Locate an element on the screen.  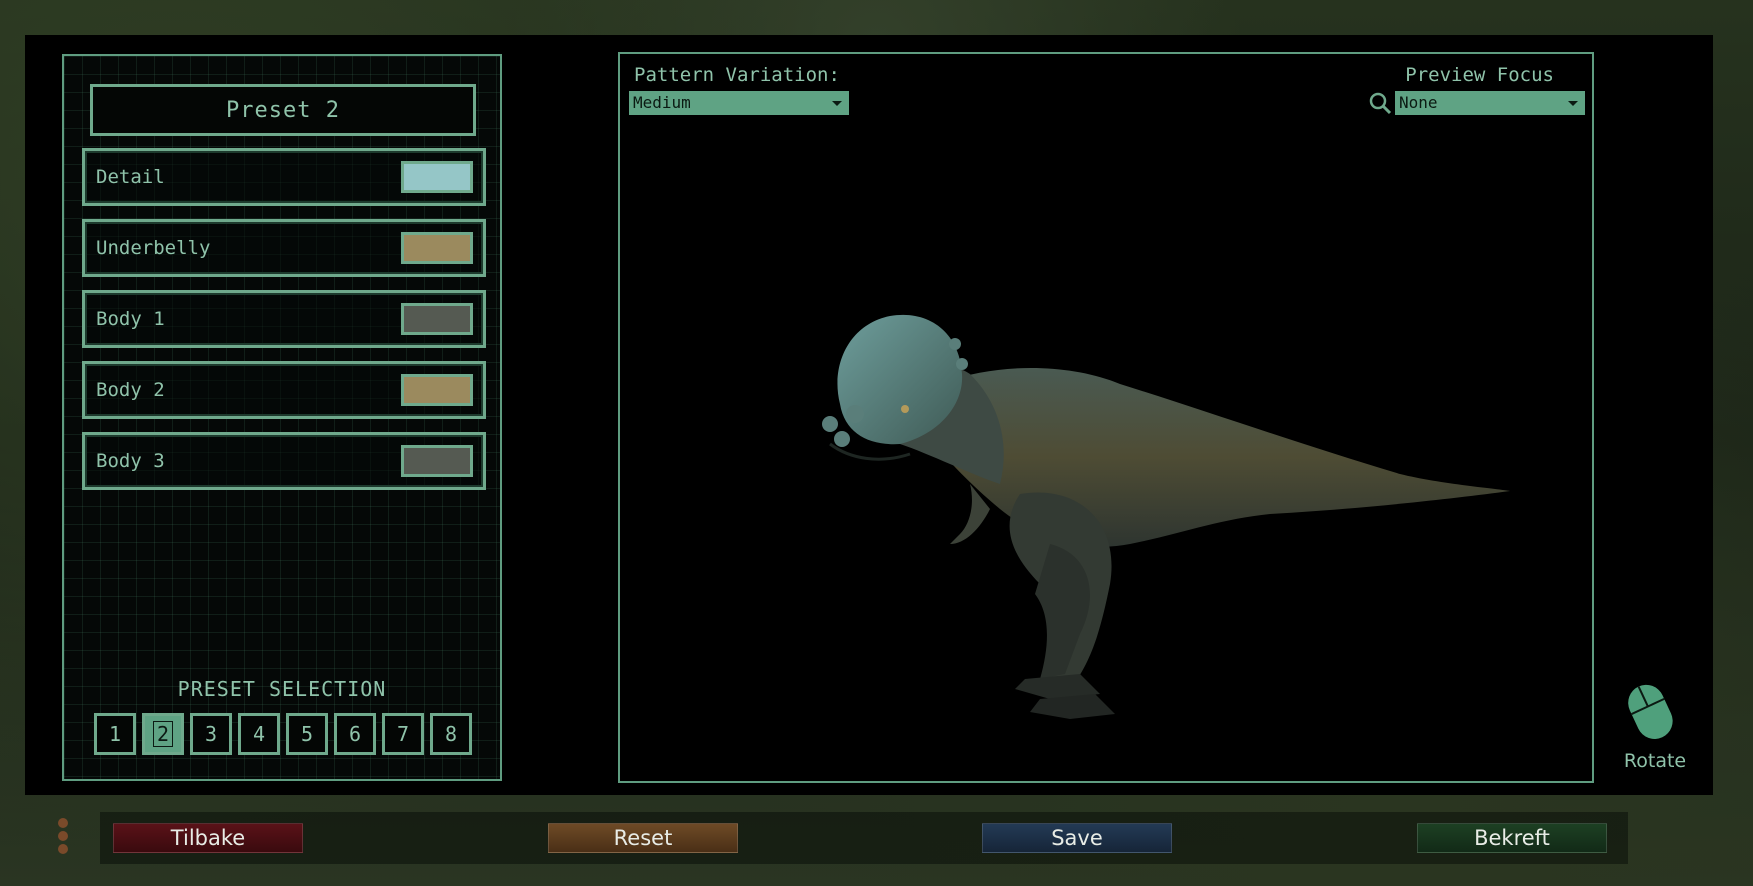
preset-title: Preset 2 is located at coordinates (283, 110).